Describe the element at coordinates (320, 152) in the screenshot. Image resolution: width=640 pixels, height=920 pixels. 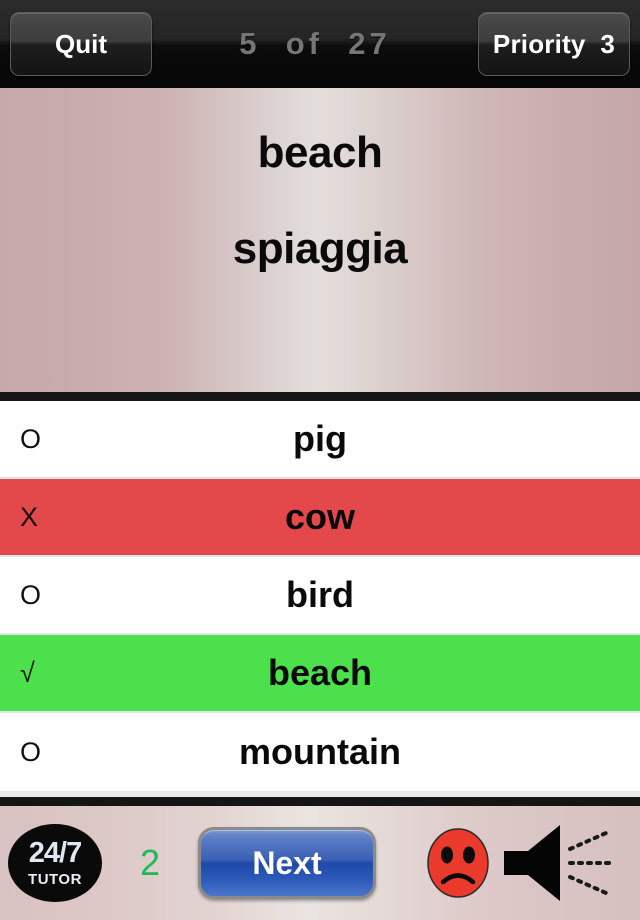
I see `flashcard-term: beach` at that location.